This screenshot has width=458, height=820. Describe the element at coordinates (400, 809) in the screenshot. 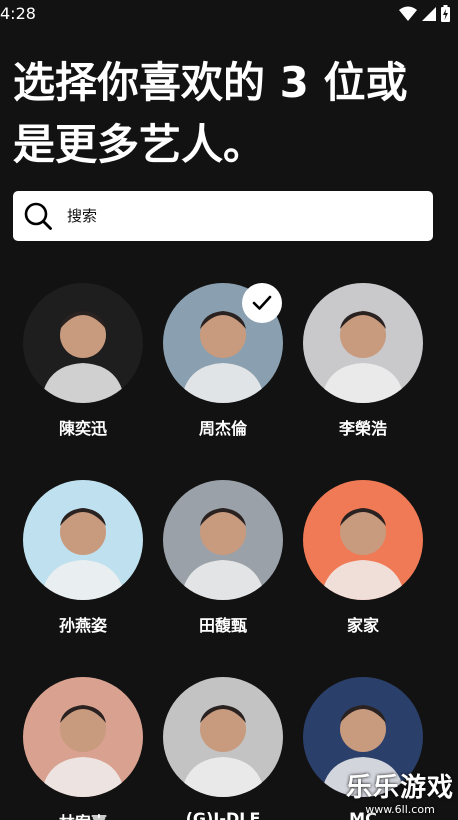

I see `watermark-url: www.6ll.com` at that location.